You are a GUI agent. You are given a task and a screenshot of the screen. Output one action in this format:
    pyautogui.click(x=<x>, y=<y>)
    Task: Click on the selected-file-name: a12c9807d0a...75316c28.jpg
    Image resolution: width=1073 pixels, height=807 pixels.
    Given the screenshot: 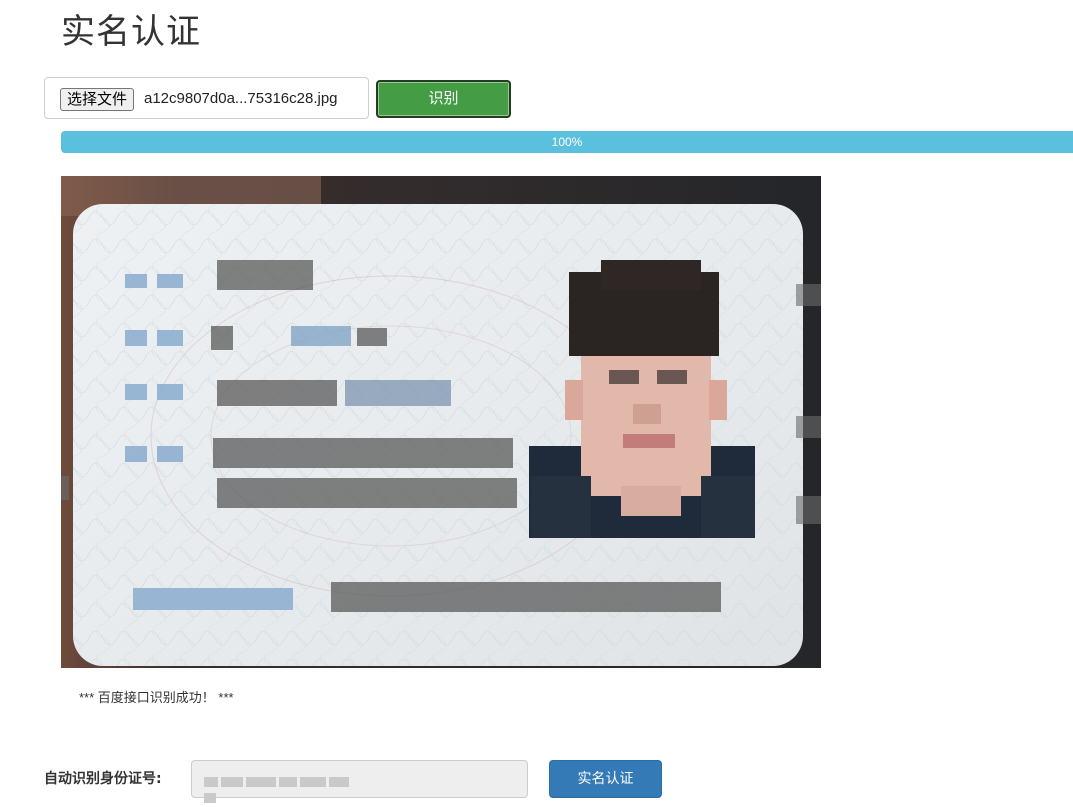 What is the action you would take?
    pyautogui.click(x=241, y=98)
    